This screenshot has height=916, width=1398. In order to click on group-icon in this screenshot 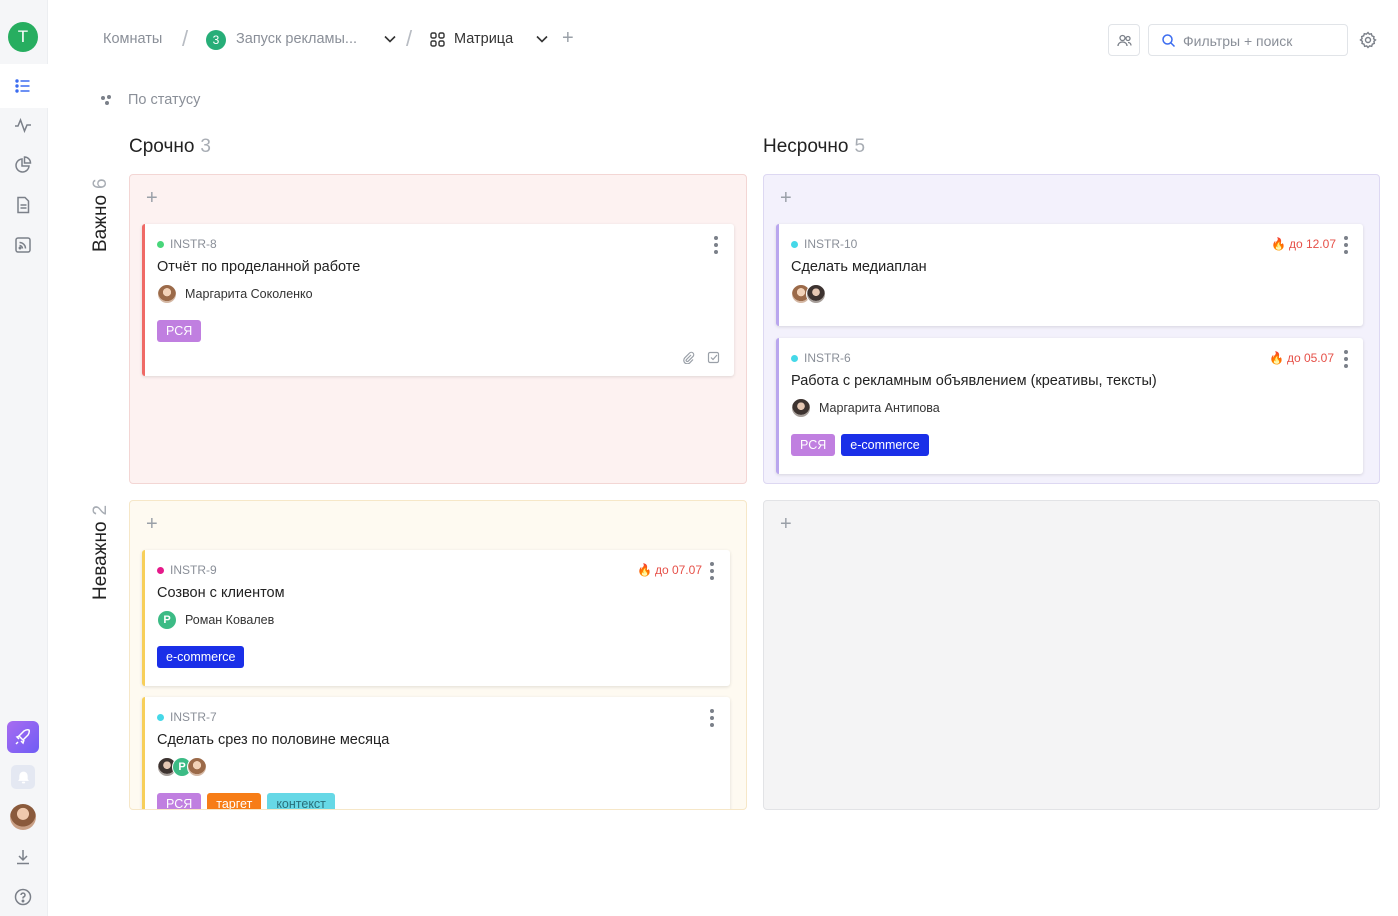, I will do `click(106, 100)`.